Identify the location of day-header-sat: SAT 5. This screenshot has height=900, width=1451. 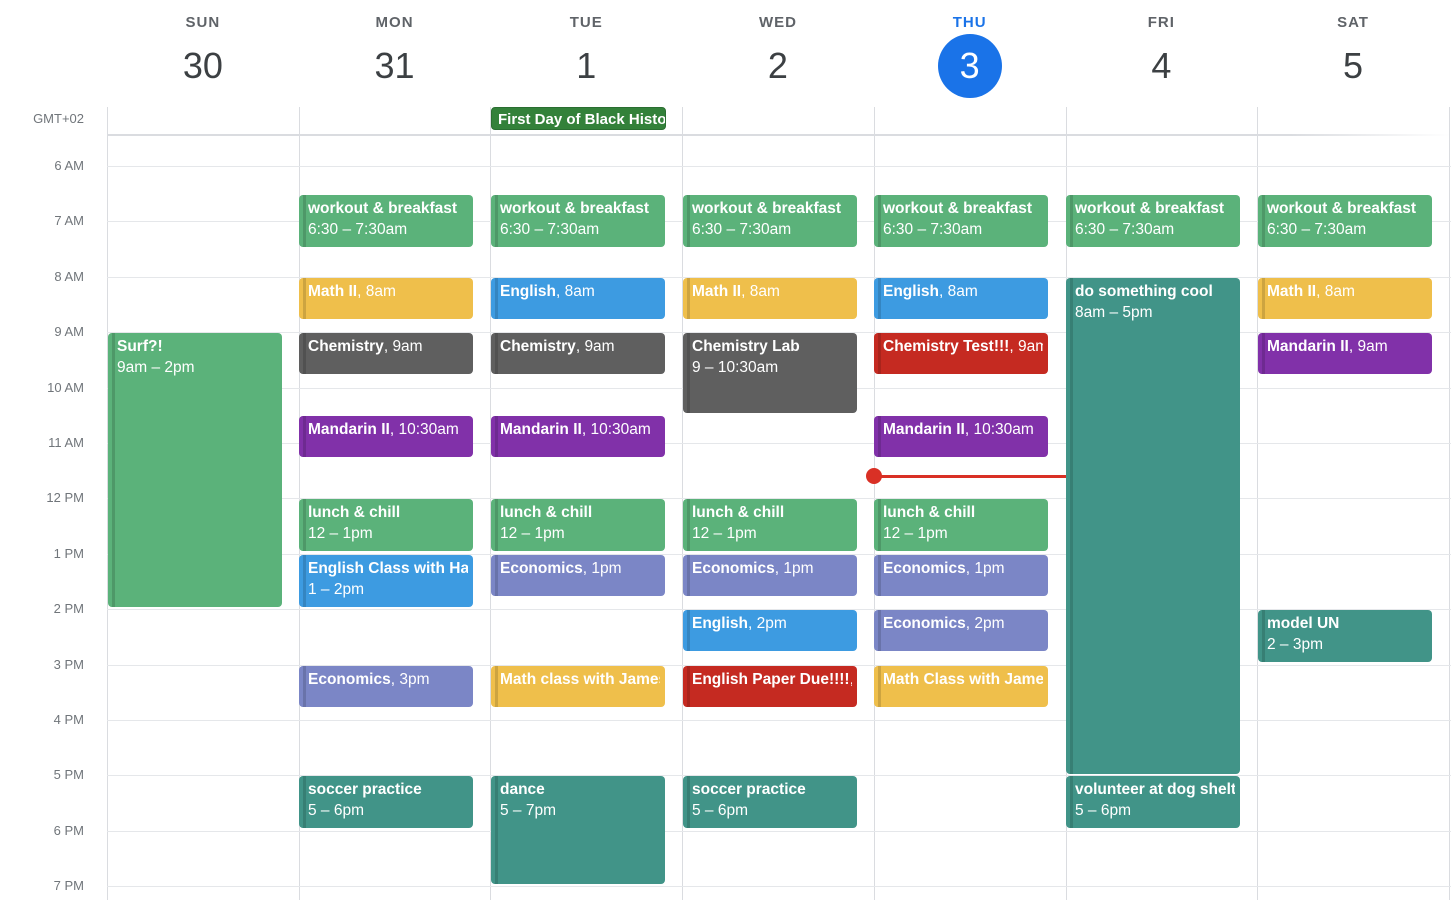
(1353, 54).